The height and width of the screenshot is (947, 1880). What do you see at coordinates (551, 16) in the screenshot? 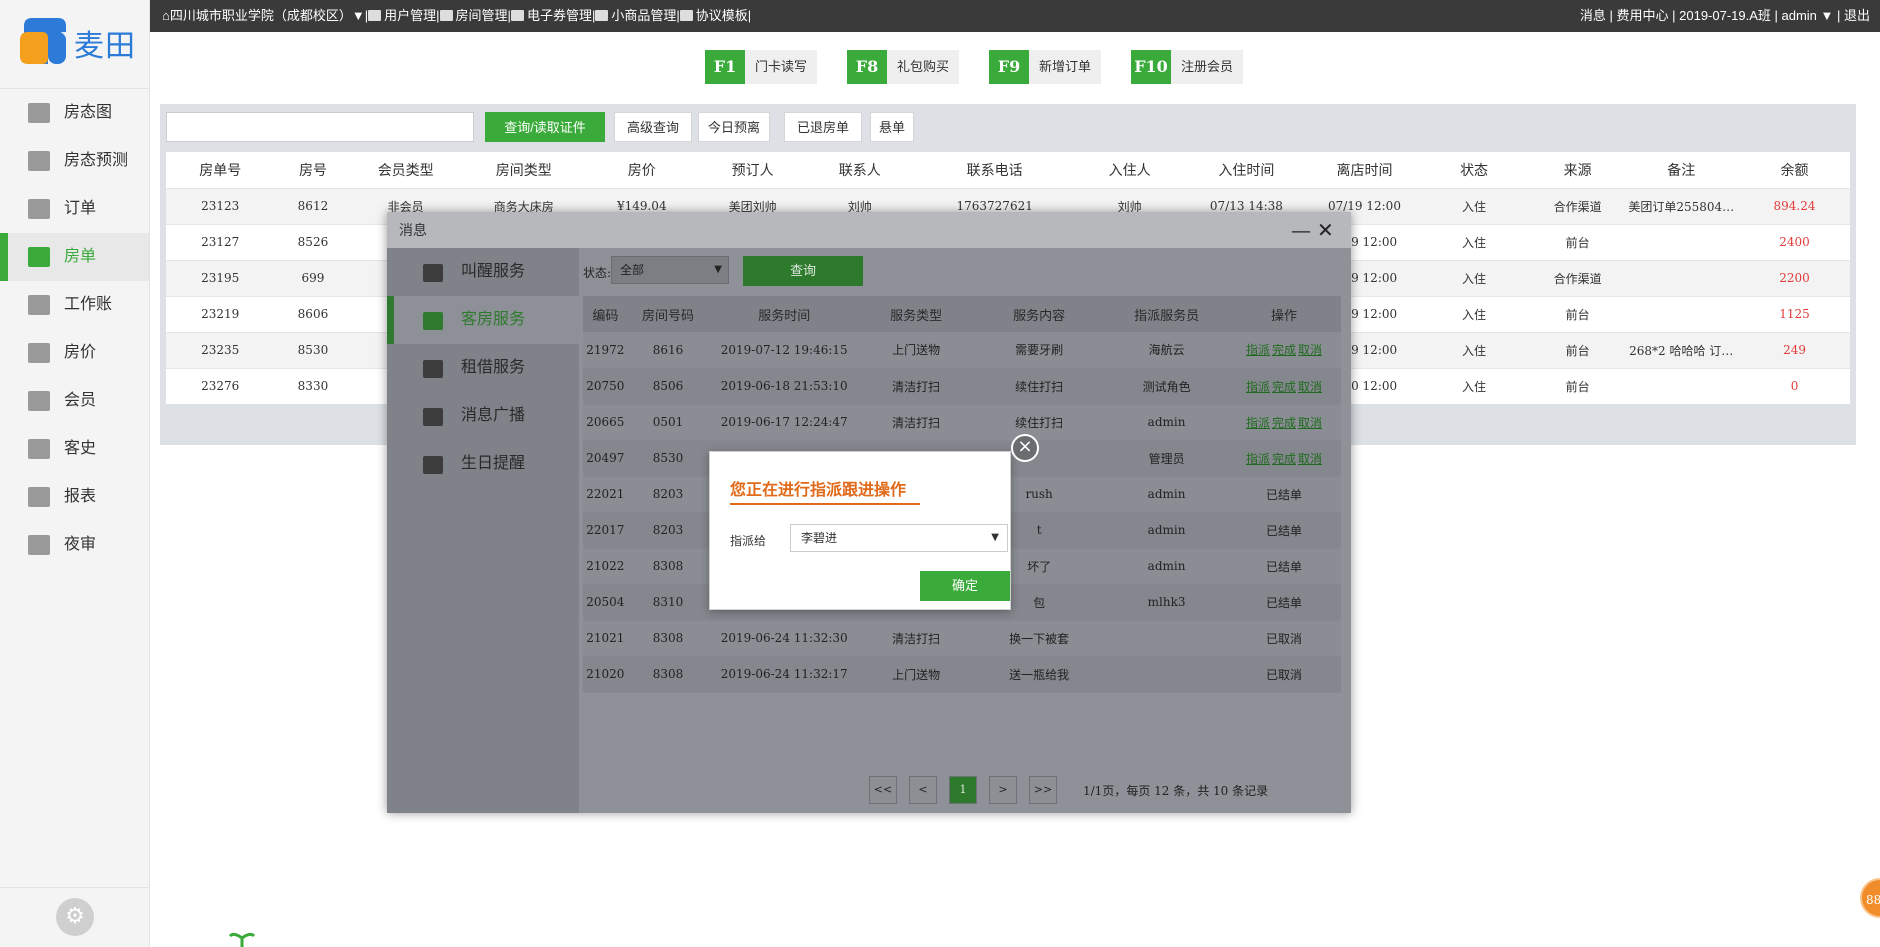
I see `top-nav-item: 电子券管理` at bounding box center [551, 16].